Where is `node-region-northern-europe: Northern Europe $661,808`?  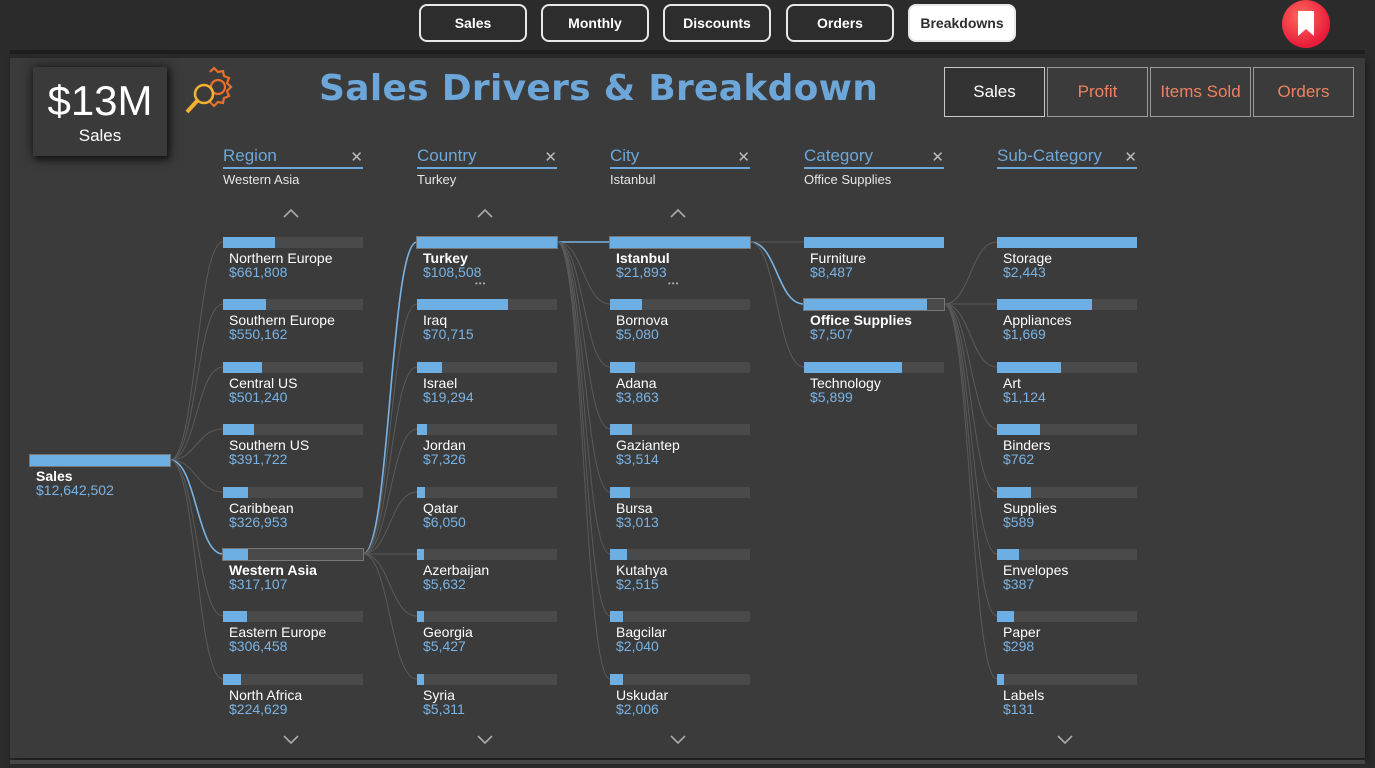
node-region-northern-europe: Northern Europe $661,808 is located at coordinates (293, 262).